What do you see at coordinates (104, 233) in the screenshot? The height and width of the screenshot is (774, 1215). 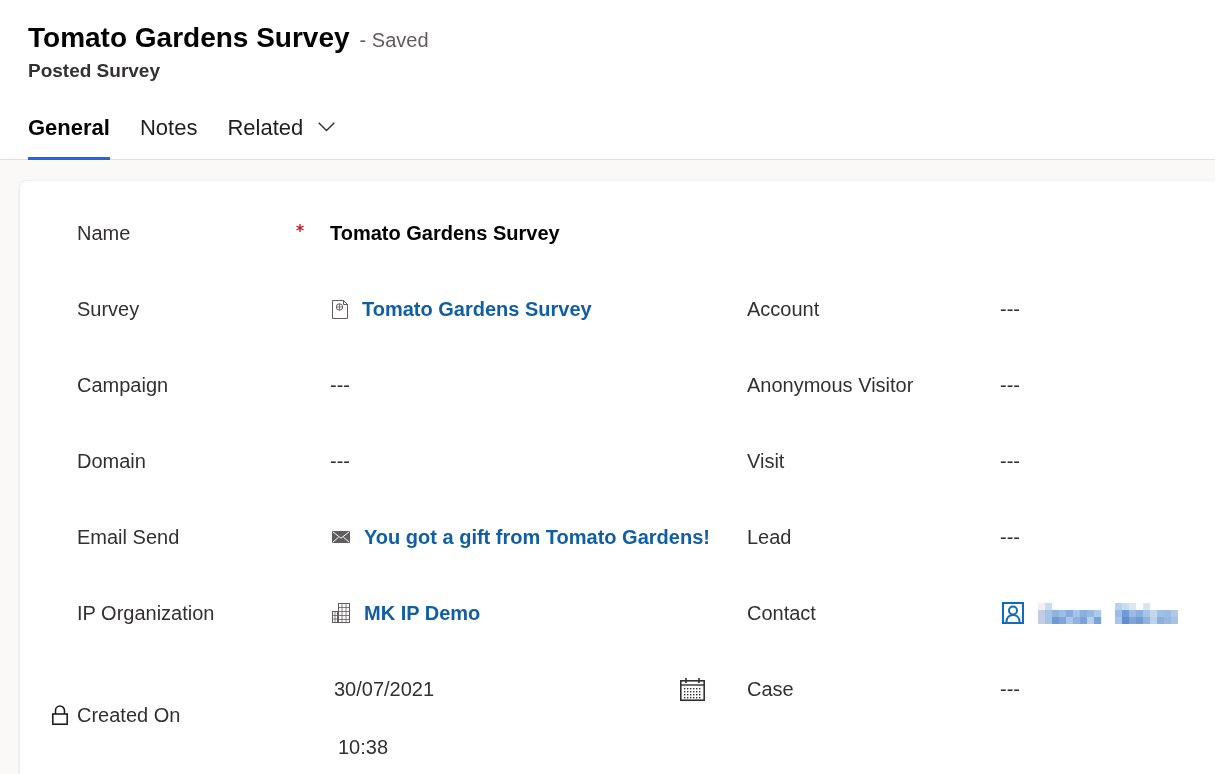 I see `field-label: Name` at bounding box center [104, 233].